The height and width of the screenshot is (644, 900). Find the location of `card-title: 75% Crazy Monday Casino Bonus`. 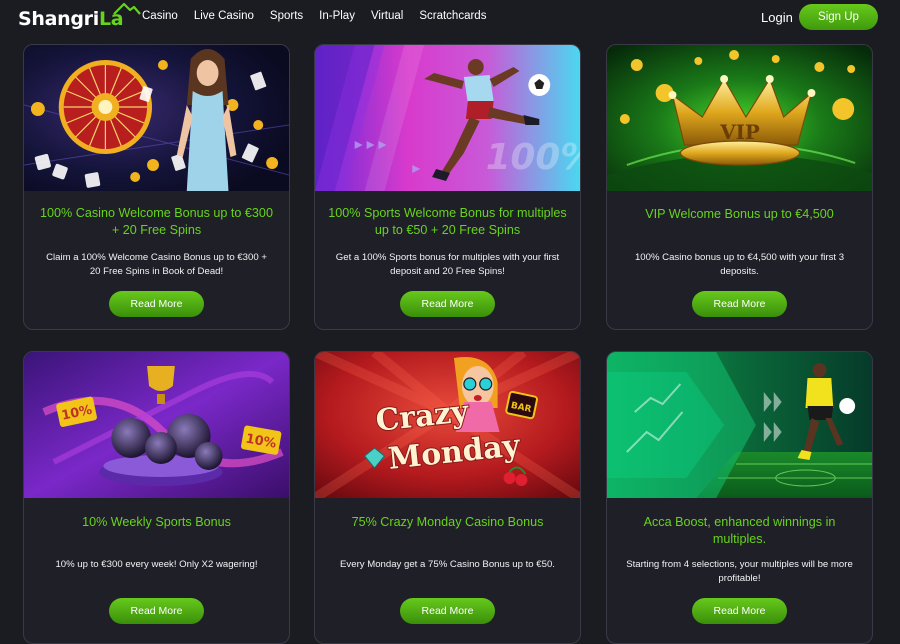

card-title: 75% Crazy Monday Casino Bonus is located at coordinates (447, 522).